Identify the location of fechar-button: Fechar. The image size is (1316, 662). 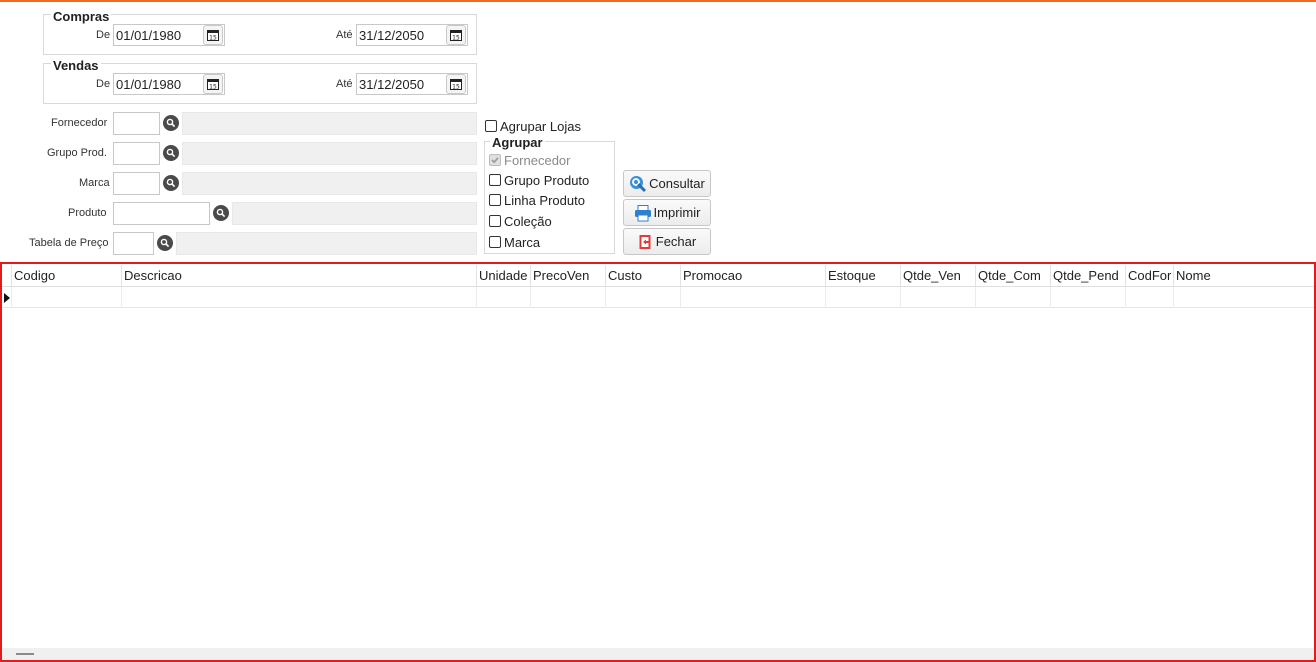
(667, 241).